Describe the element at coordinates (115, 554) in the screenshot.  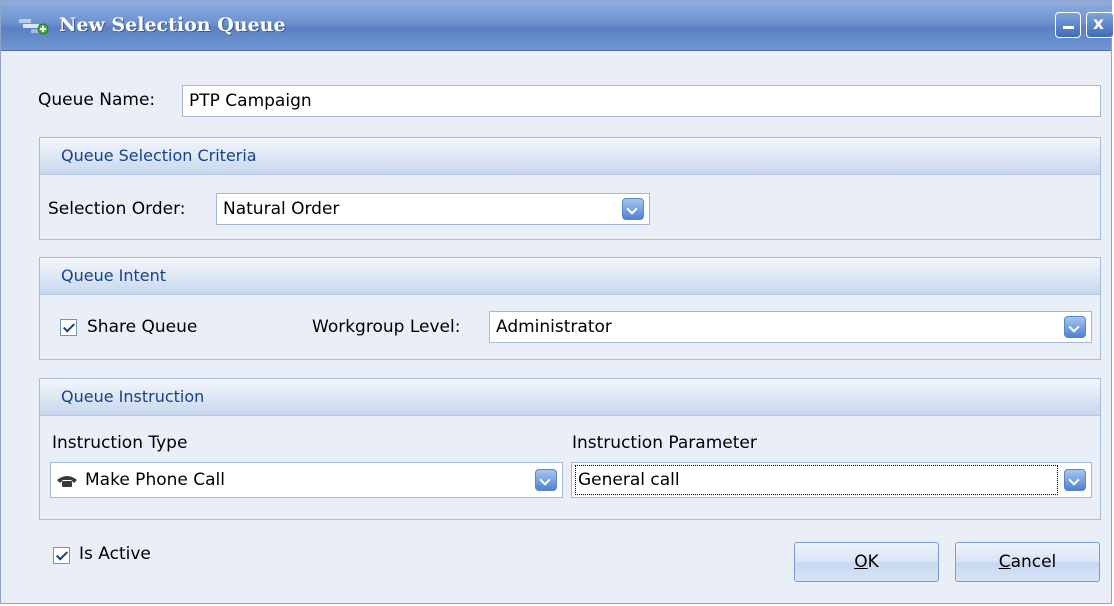
I see `is-active-label: Is Active` at that location.